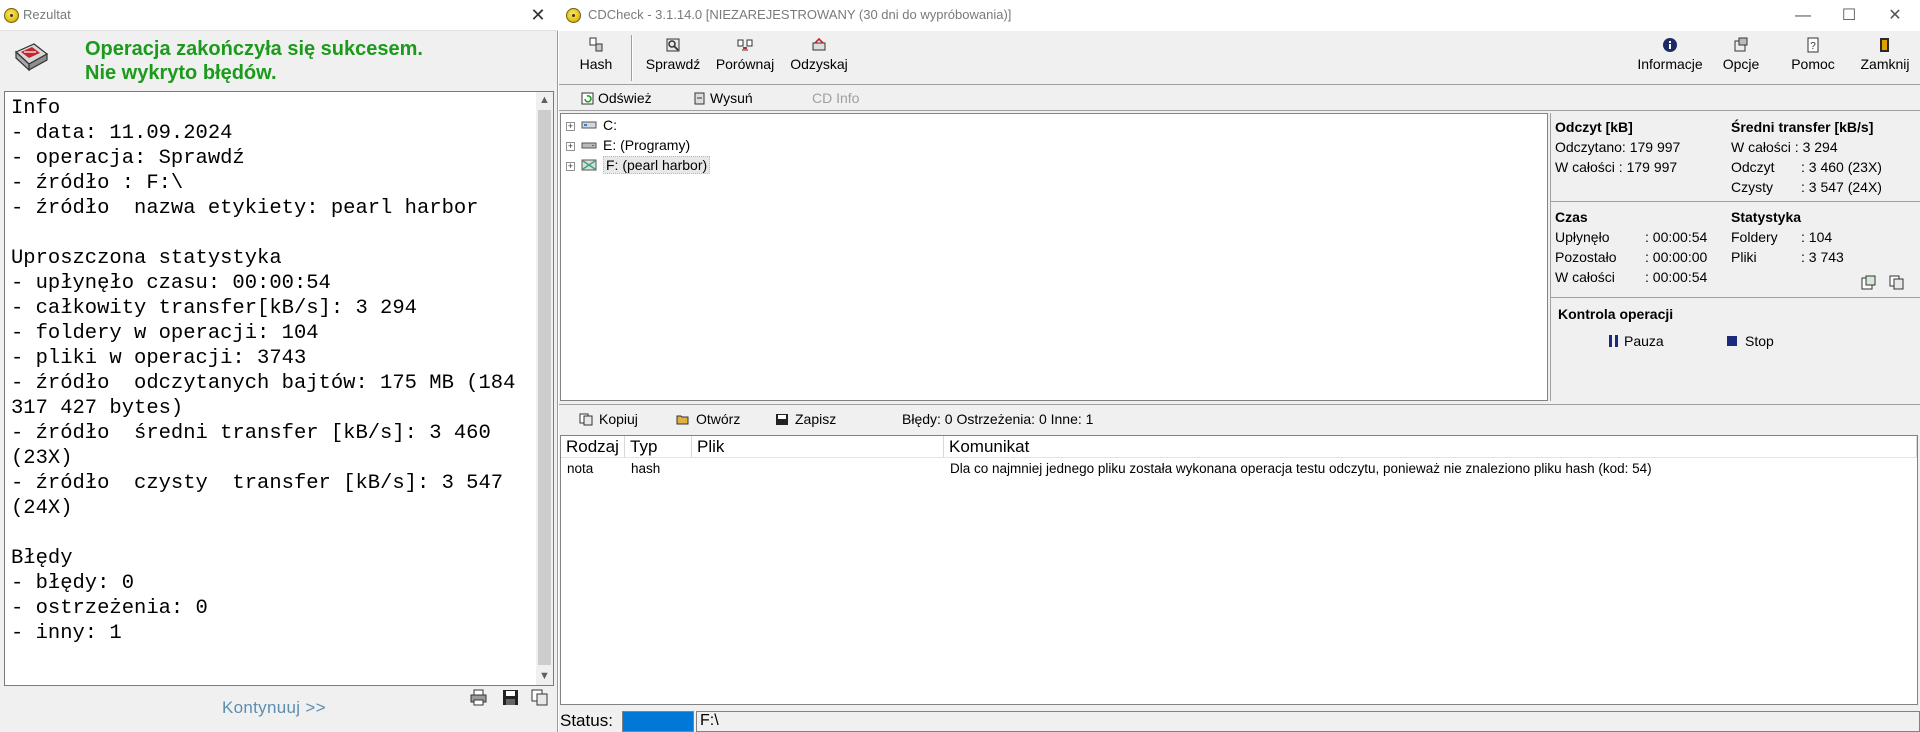 The height and width of the screenshot is (732, 1920). Describe the element at coordinates (682, 420) in the screenshot. I see `folder-open-icon` at that location.